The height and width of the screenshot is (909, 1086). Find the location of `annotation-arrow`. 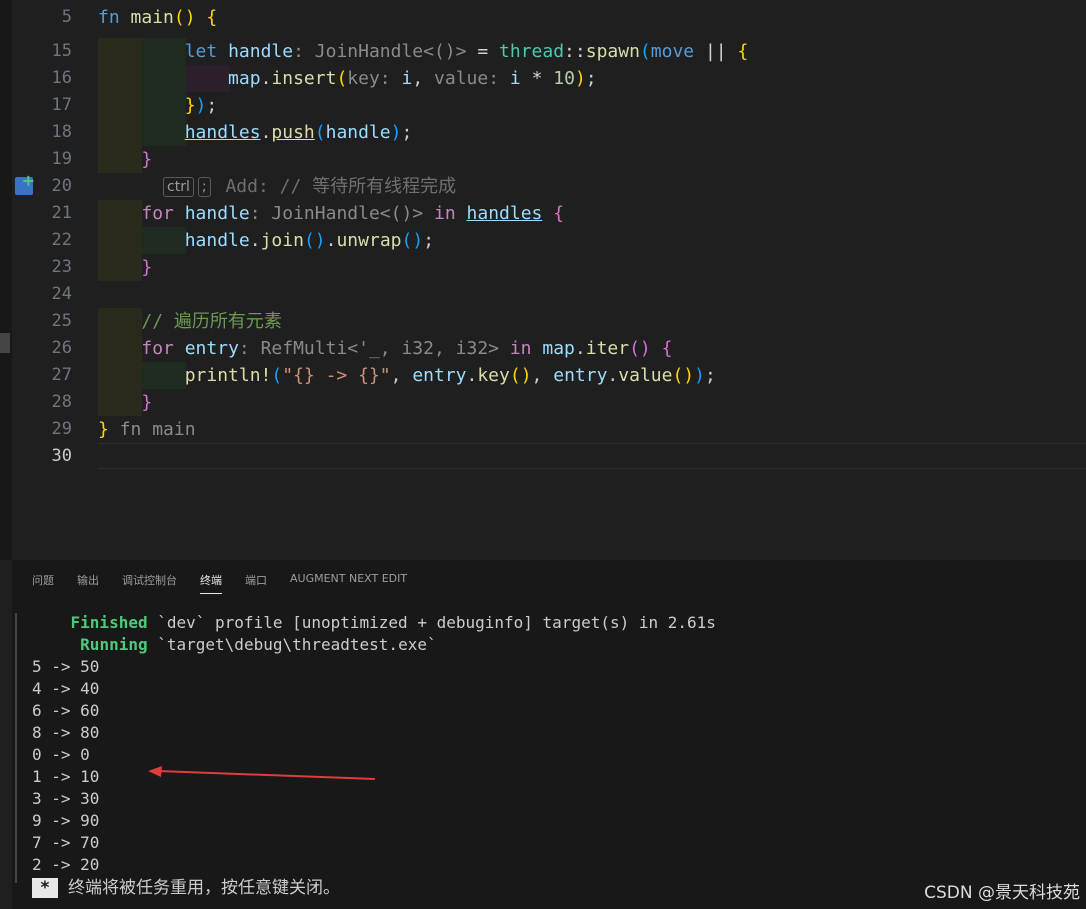

annotation-arrow is located at coordinates (262, 773).